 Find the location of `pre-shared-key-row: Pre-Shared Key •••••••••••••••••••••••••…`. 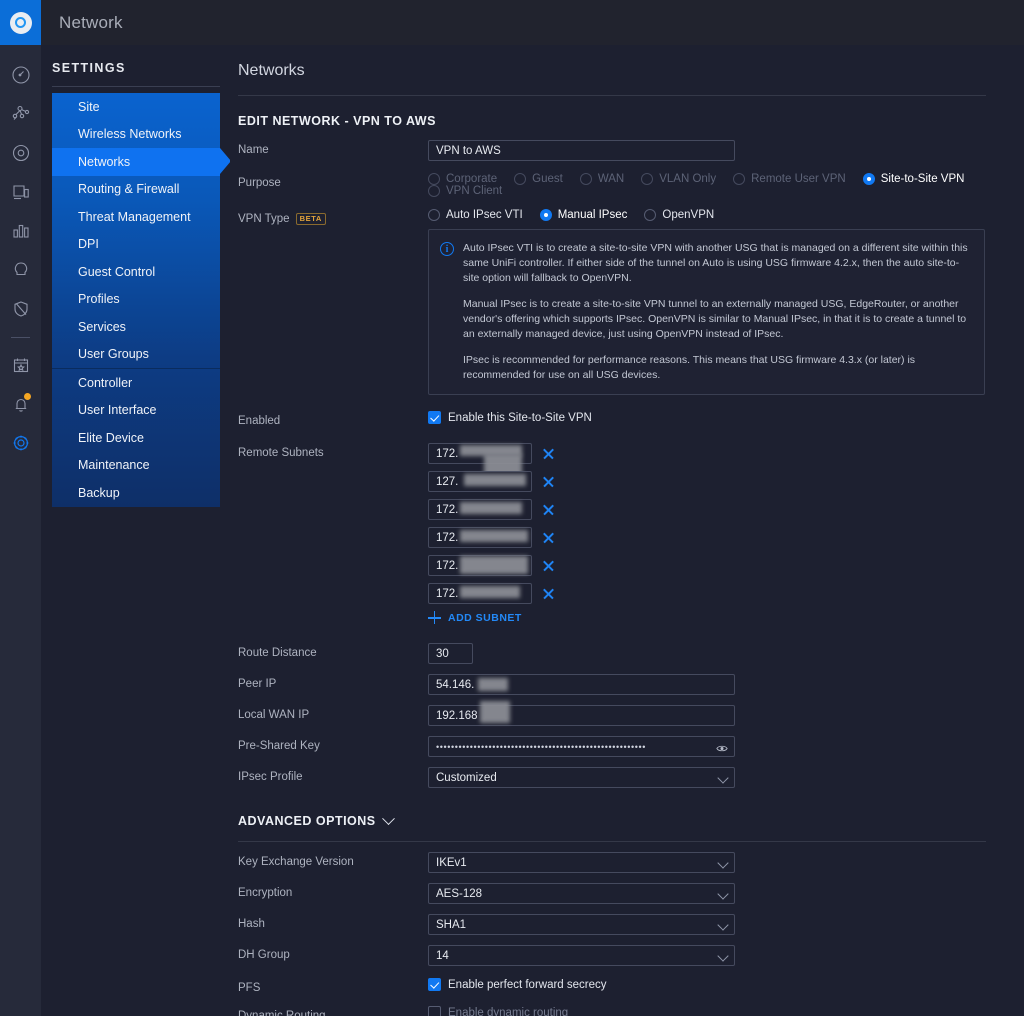

pre-shared-key-row: Pre-Shared Key •••••••••••••••••••••••••… is located at coordinates (612, 746).